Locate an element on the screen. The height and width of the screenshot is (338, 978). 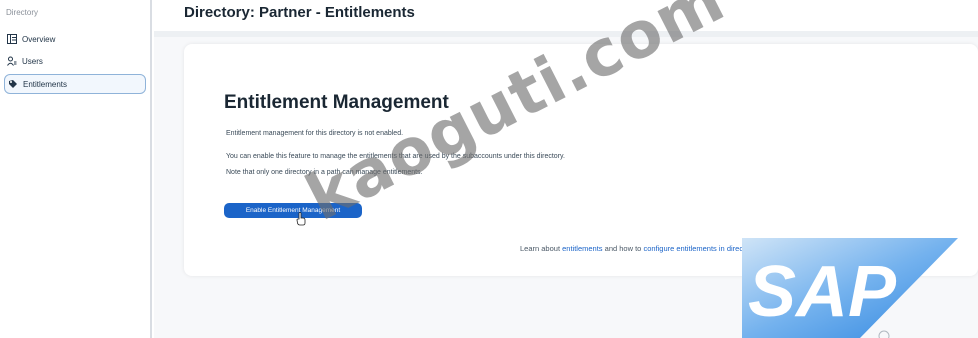
users-icon is located at coordinates (12, 61).